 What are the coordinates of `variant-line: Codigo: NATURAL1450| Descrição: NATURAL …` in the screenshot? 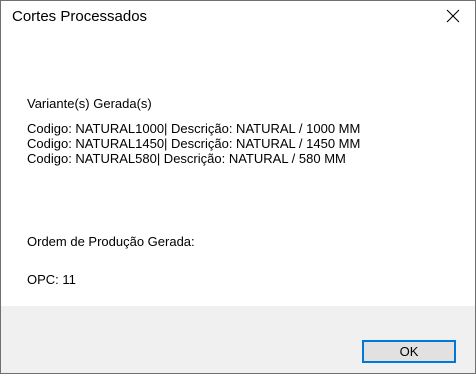 It's located at (194, 143).